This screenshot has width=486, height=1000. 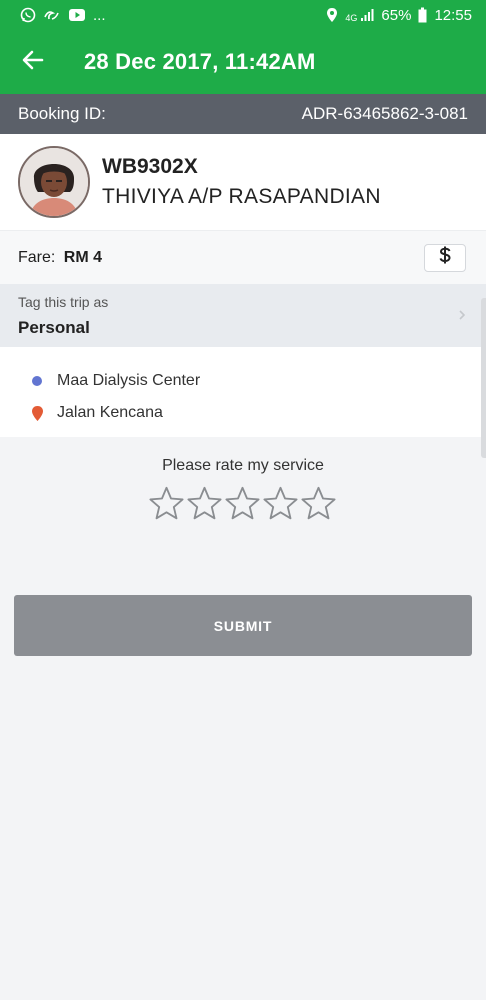 I want to click on driver-name: THIVIYA A/P RASAPANDIAN, so click(x=241, y=196).